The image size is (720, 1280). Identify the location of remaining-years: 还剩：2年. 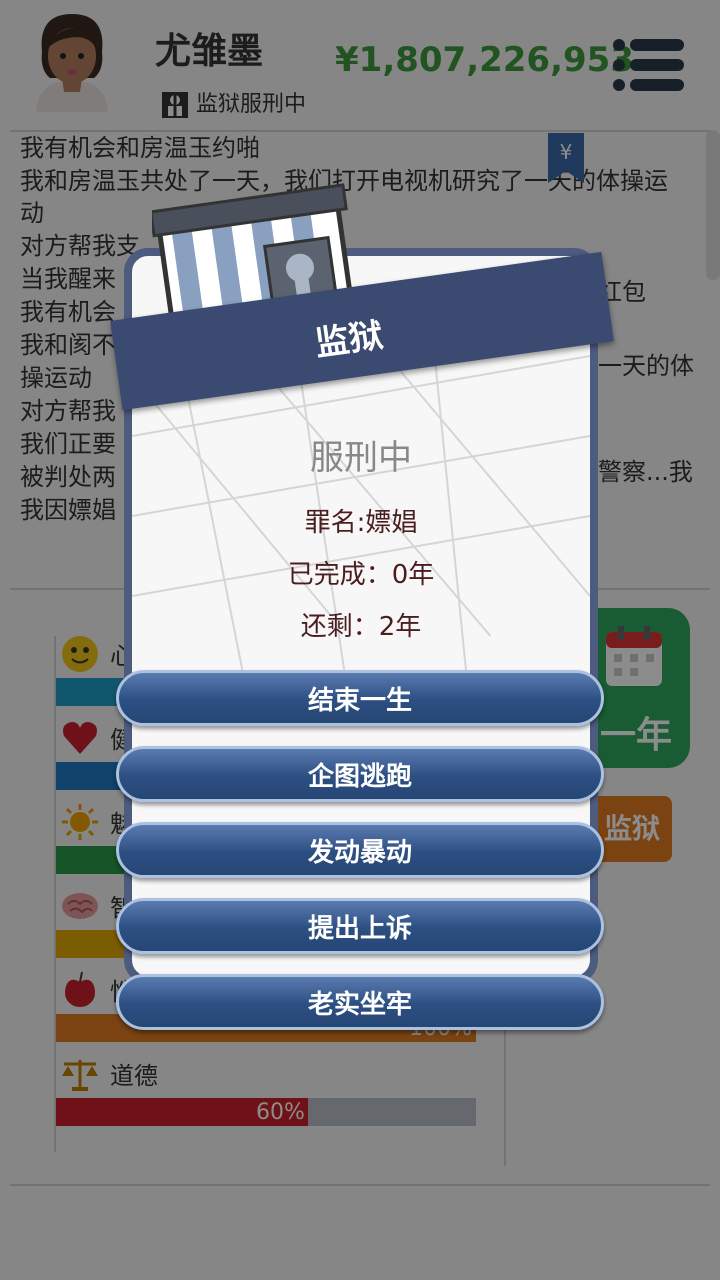
(361, 627).